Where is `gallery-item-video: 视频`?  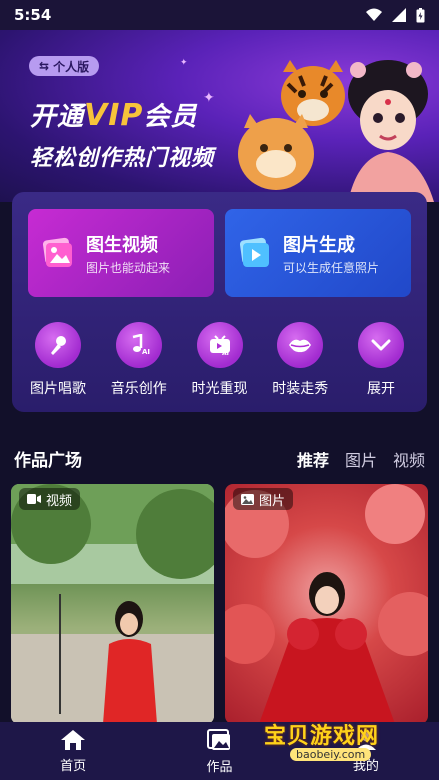 gallery-item-video: 视频 is located at coordinates (112, 604).